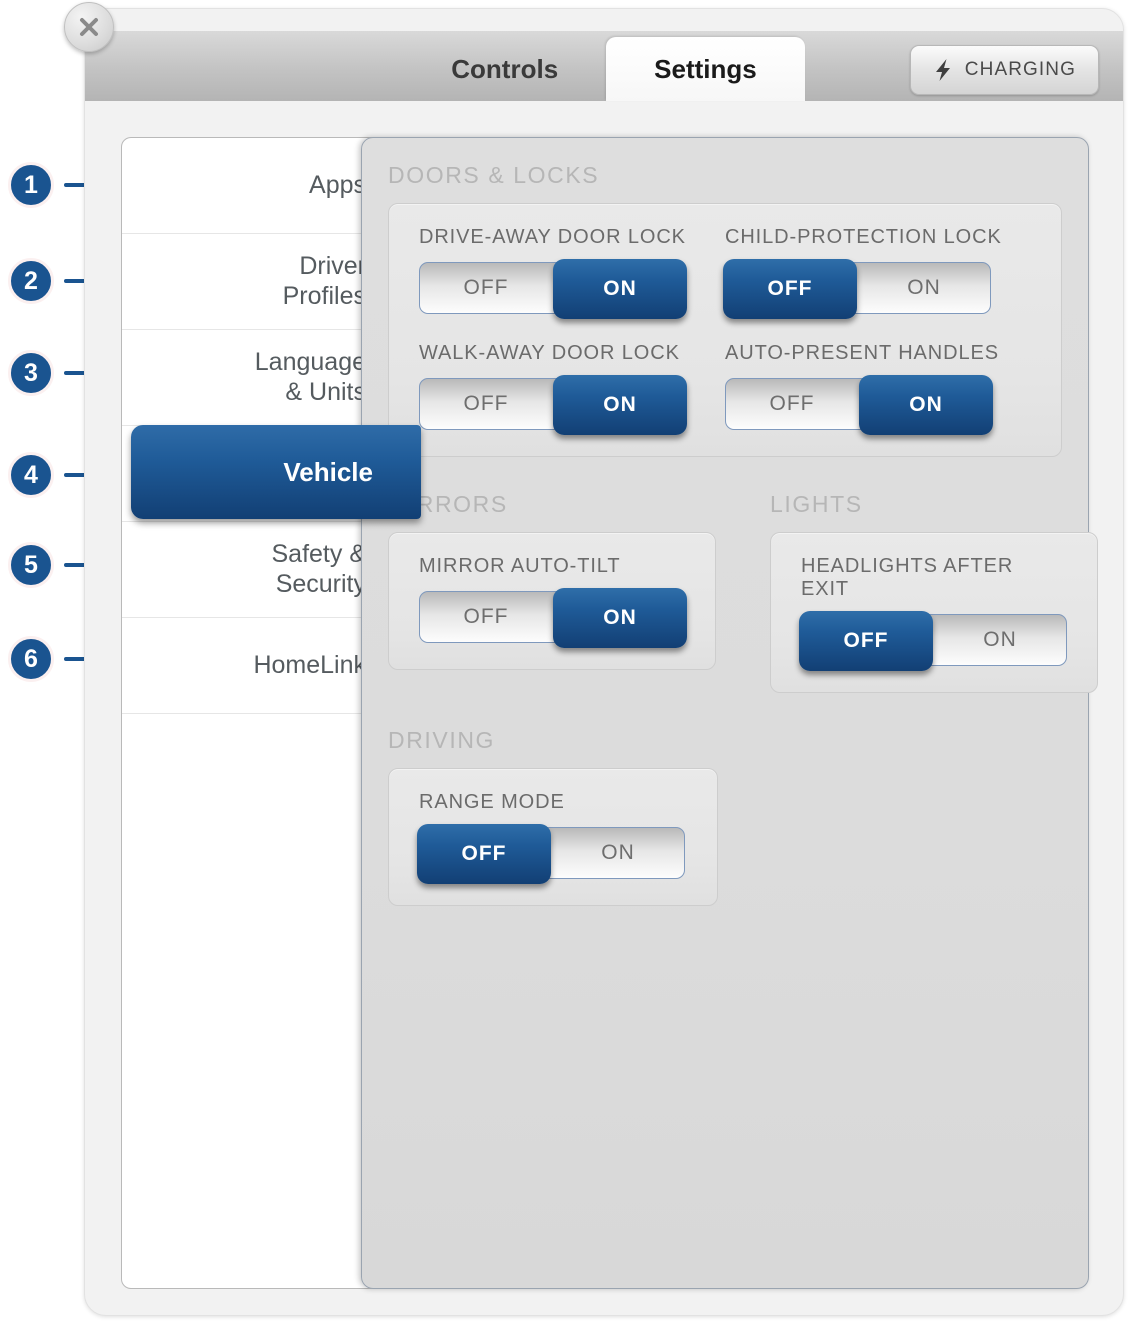 The image size is (1139, 1324). What do you see at coordinates (492, 802) in the screenshot?
I see `control-label: RANGE MODE` at bounding box center [492, 802].